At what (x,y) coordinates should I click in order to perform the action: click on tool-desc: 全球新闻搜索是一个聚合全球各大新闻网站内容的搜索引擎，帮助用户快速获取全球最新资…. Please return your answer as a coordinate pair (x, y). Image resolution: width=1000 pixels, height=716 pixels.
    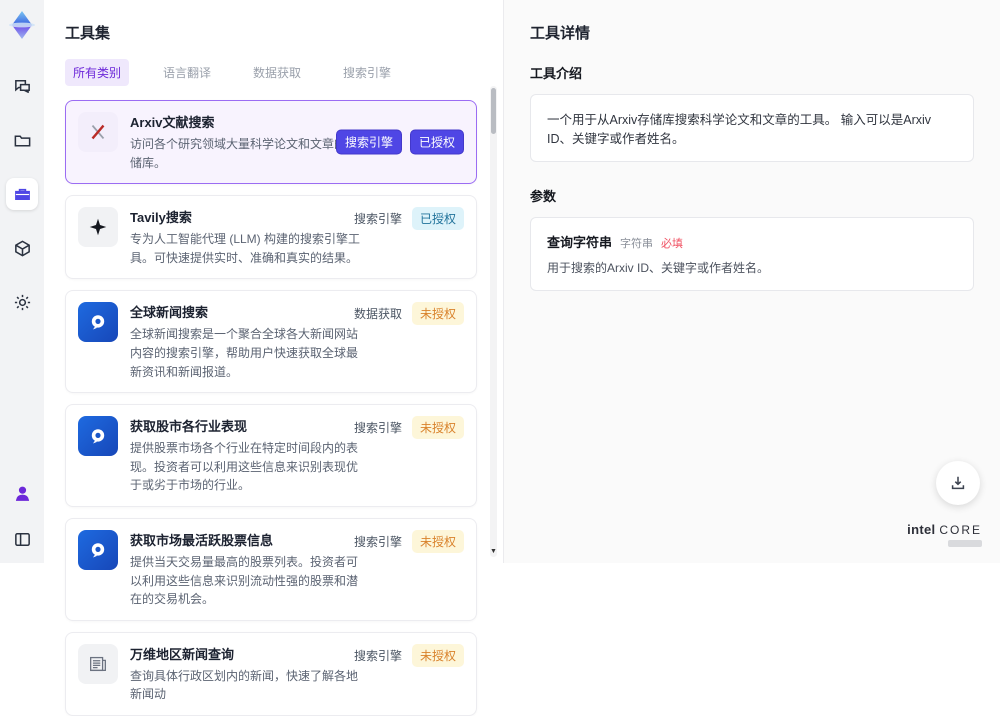
    Looking at the image, I should click on (245, 353).